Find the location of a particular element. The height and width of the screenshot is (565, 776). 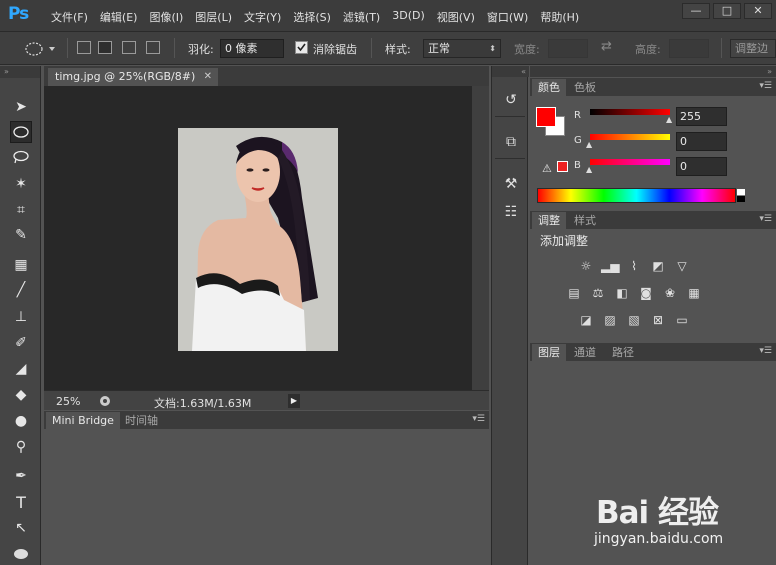

tab-layers: 图层 is located at coordinates (549, 352).